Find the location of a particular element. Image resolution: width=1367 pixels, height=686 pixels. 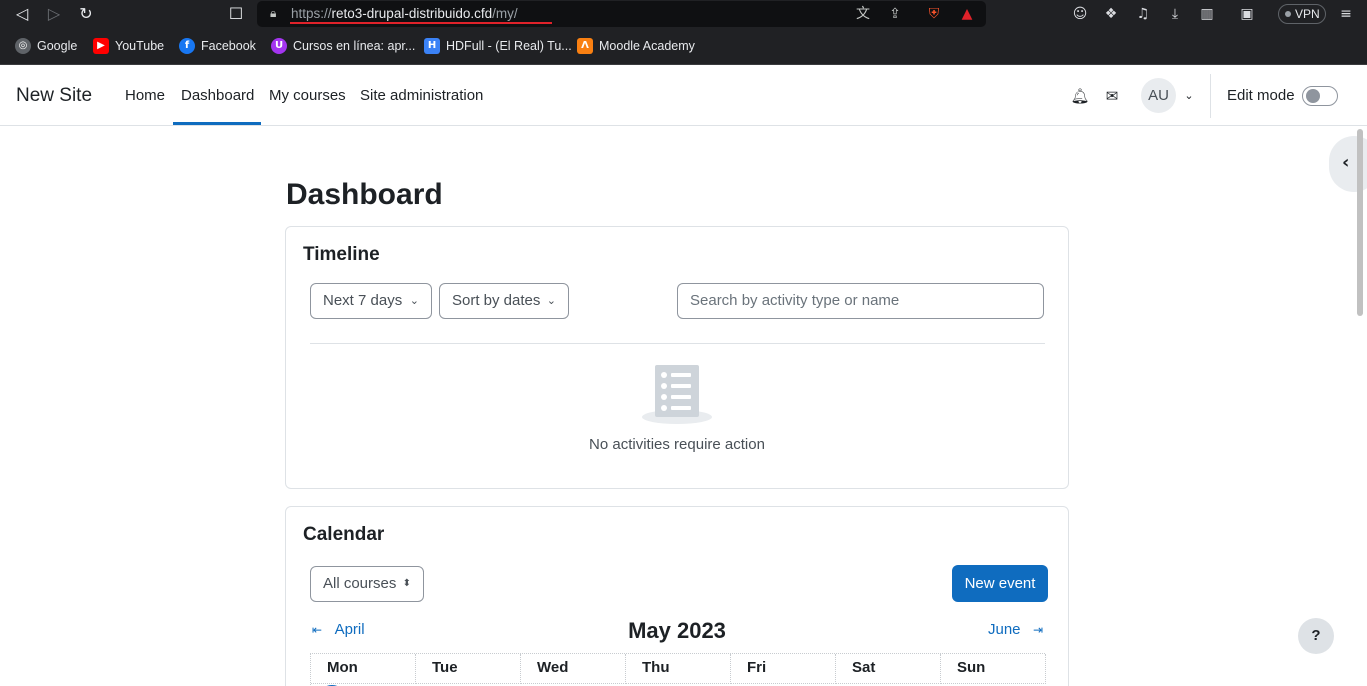

arrow-right-icon: ⇥ is located at coordinates (1038, 630).